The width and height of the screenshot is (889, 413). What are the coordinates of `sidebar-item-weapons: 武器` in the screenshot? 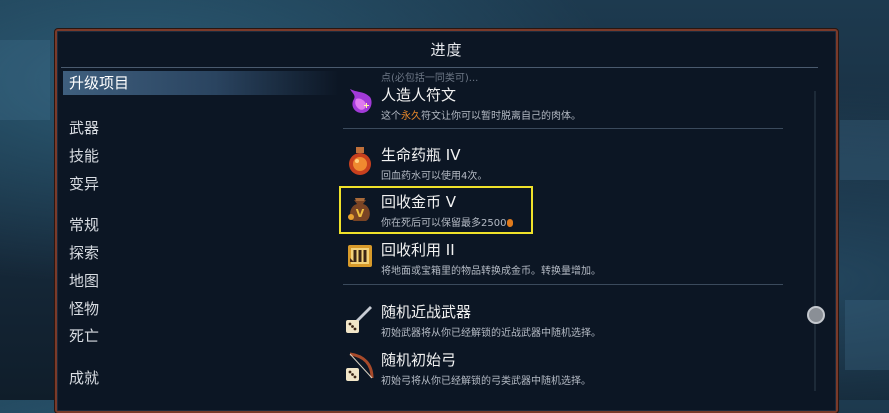 It's located at (84, 127).